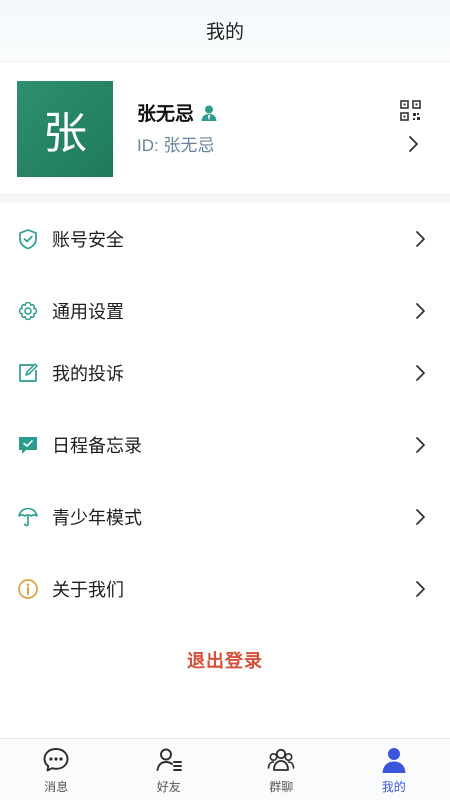  I want to click on logout-button: 退出登录, so click(225, 660).